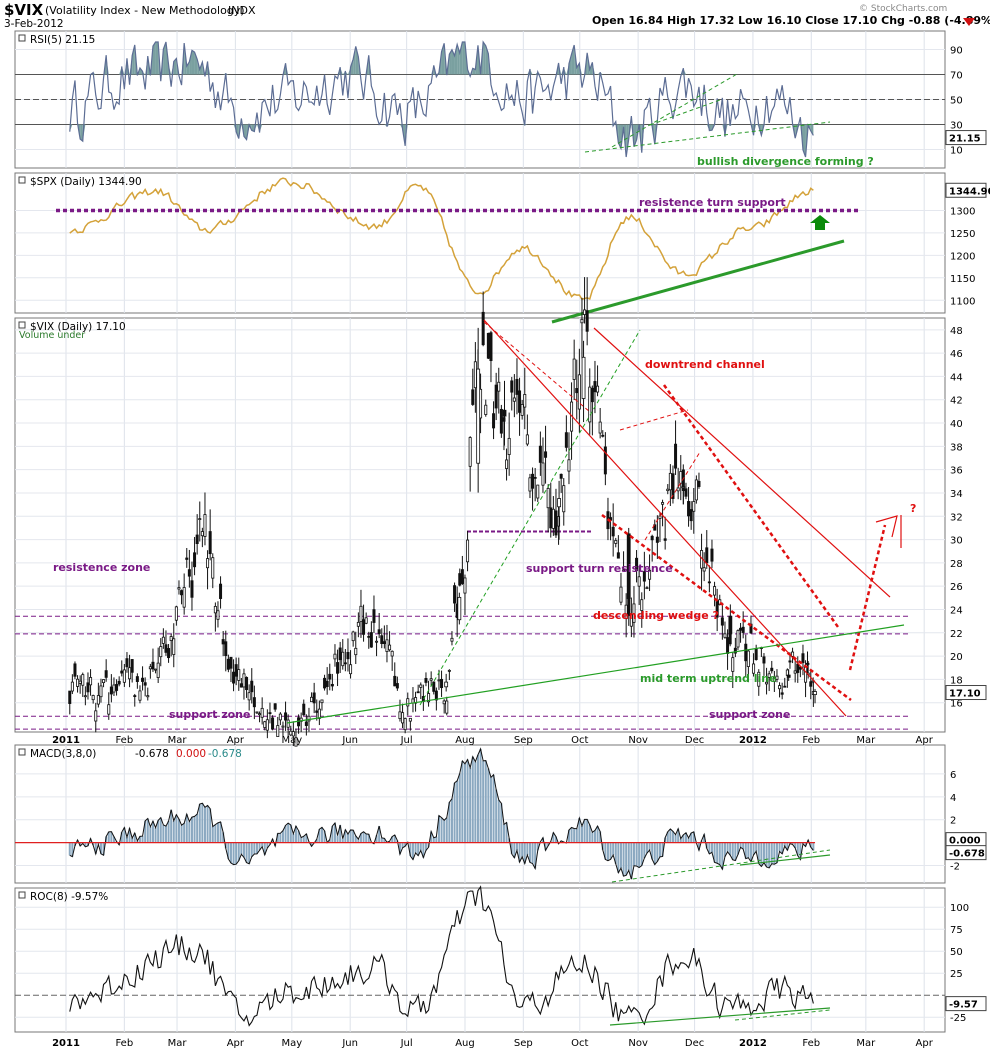 The image size is (990, 1051). What do you see at coordinates (694, 1043) in the screenshot?
I see `x-axis-label-bottom: Dec` at bounding box center [694, 1043].